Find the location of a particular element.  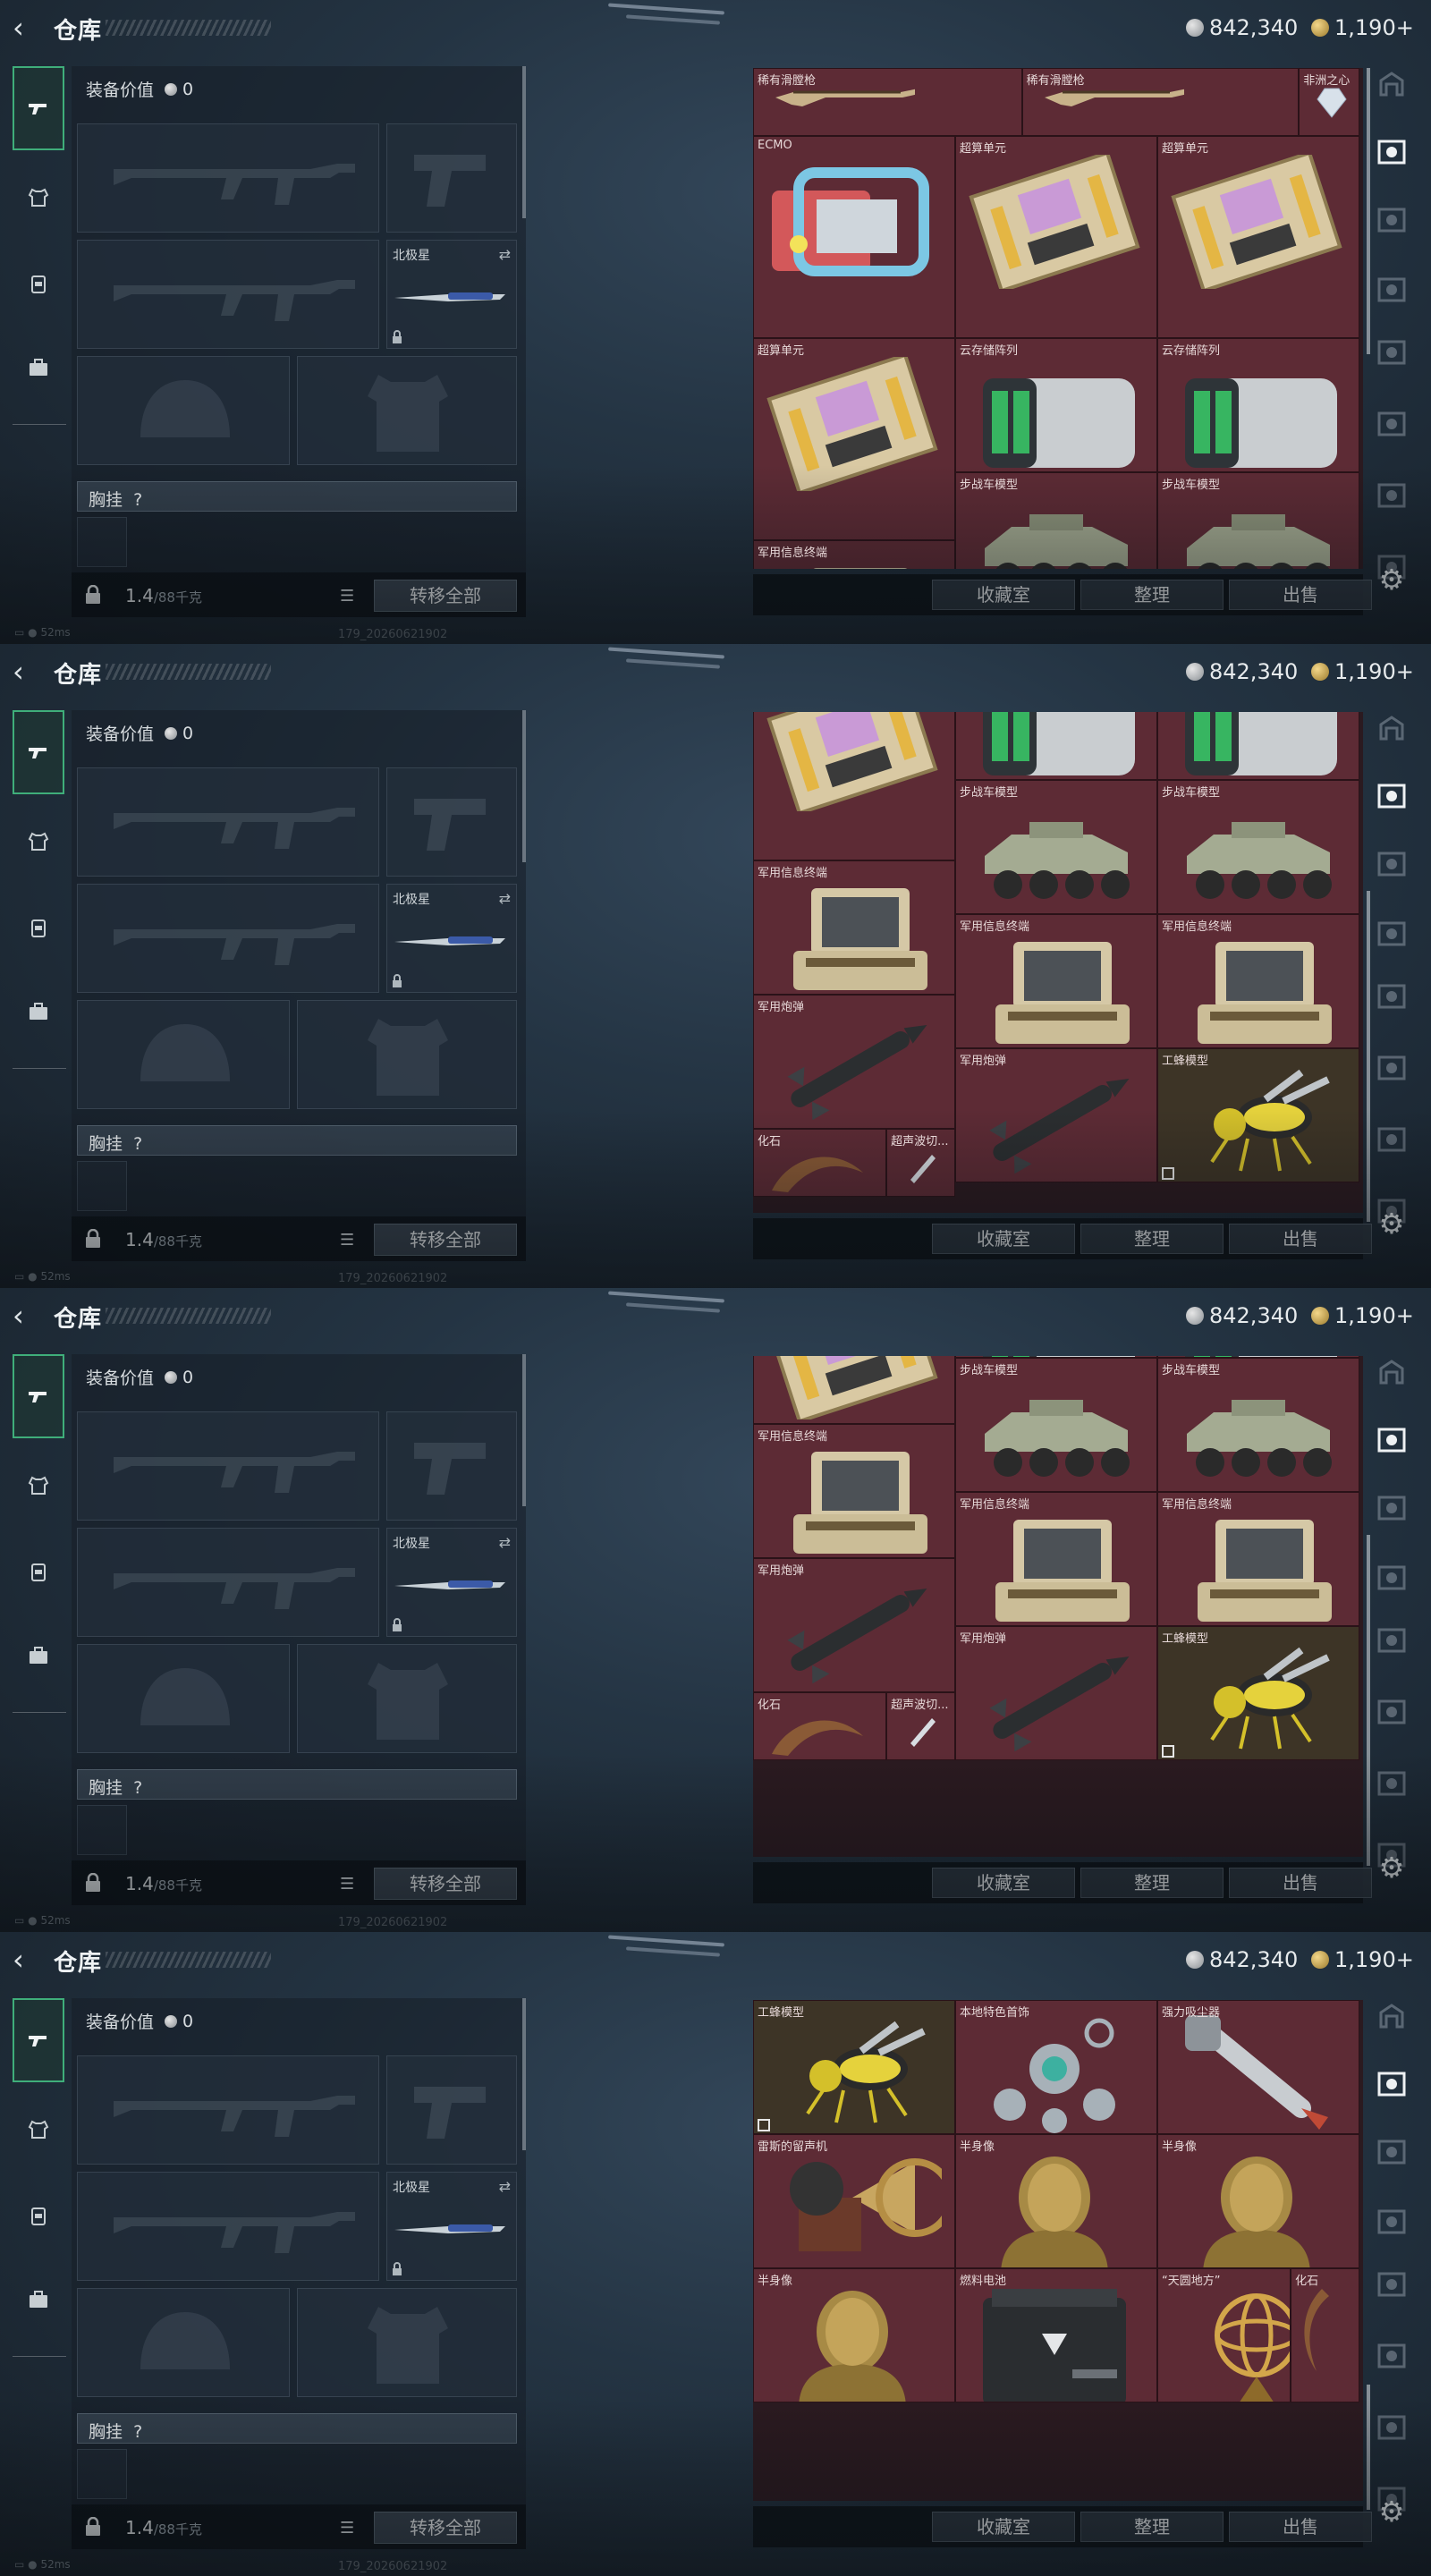

chest-rig-bar: 胸挂 ? is located at coordinates (297, 1784).